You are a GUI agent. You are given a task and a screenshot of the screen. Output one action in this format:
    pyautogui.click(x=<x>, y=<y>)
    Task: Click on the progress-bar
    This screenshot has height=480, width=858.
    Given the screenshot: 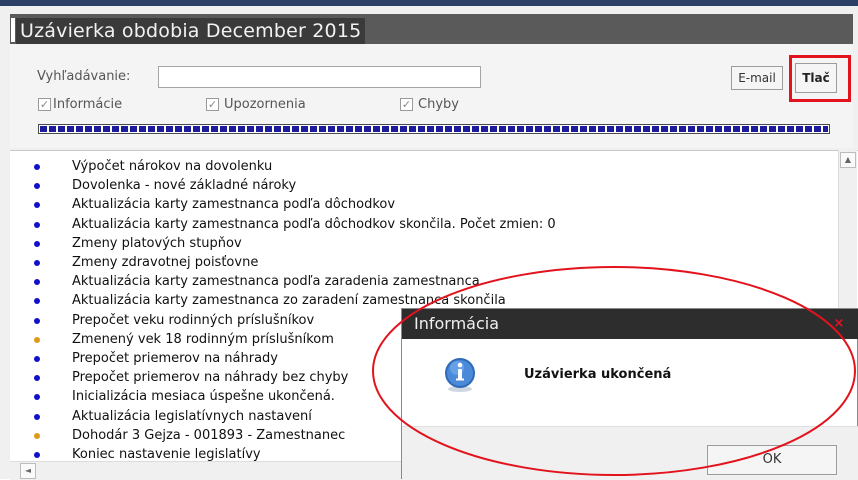 What is the action you would take?
    pyautogui.click(x=434, y=129)
    